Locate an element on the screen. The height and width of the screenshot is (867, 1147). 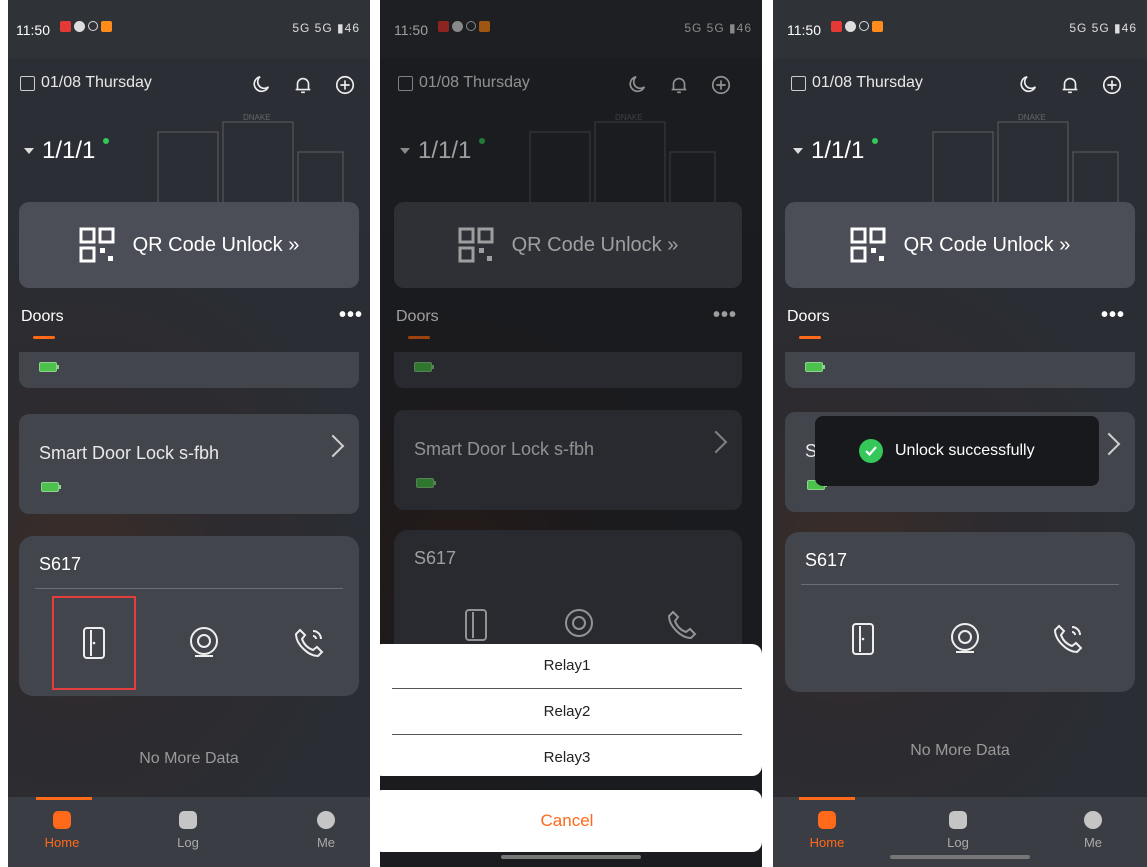
smart-lock-card: Smart Door Lock s-fbh is located at coordinates (189, 464).